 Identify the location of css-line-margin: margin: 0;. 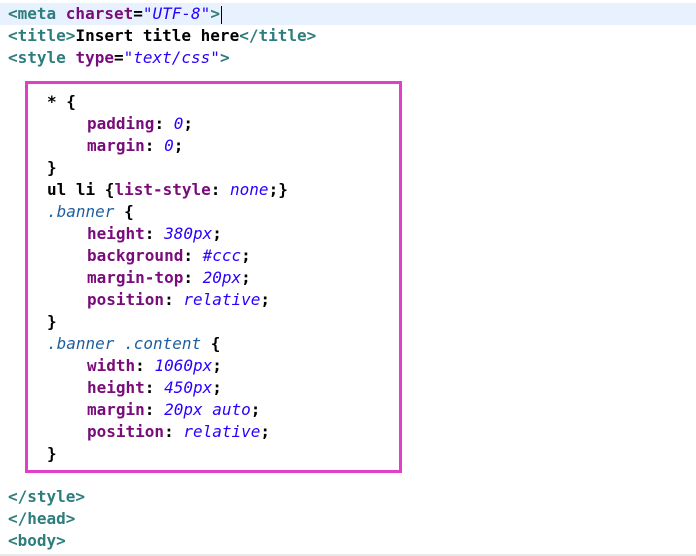
(135, 146).